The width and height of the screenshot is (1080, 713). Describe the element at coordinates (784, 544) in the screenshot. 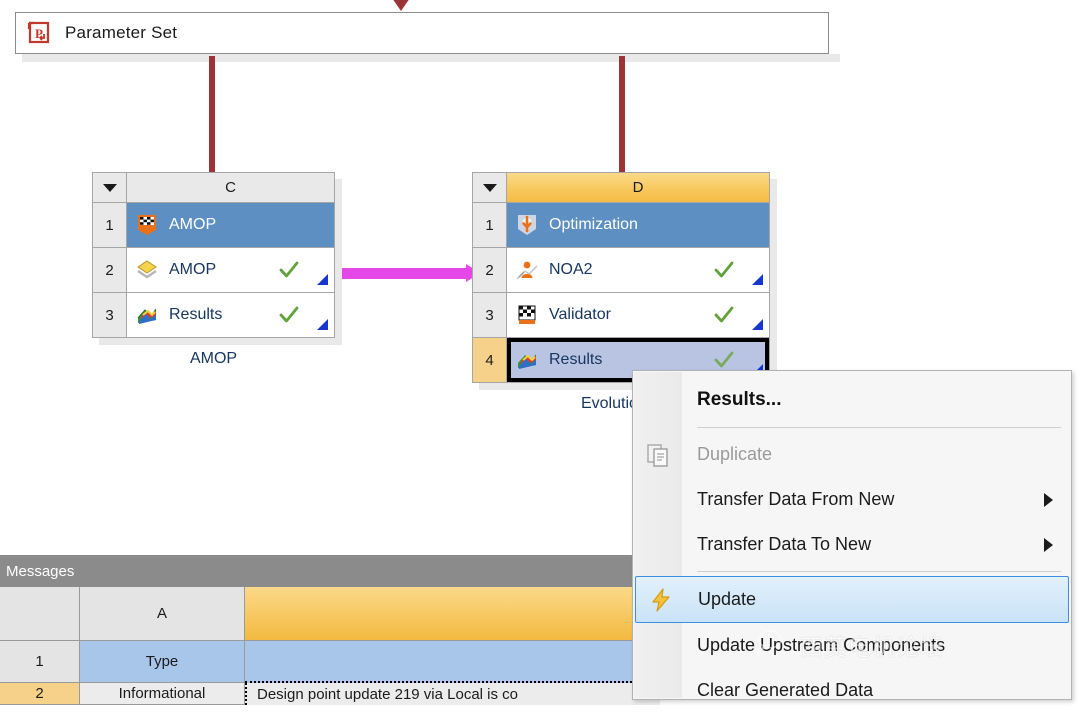

I see `menu-item-label: Transfer Data To New` at that location.